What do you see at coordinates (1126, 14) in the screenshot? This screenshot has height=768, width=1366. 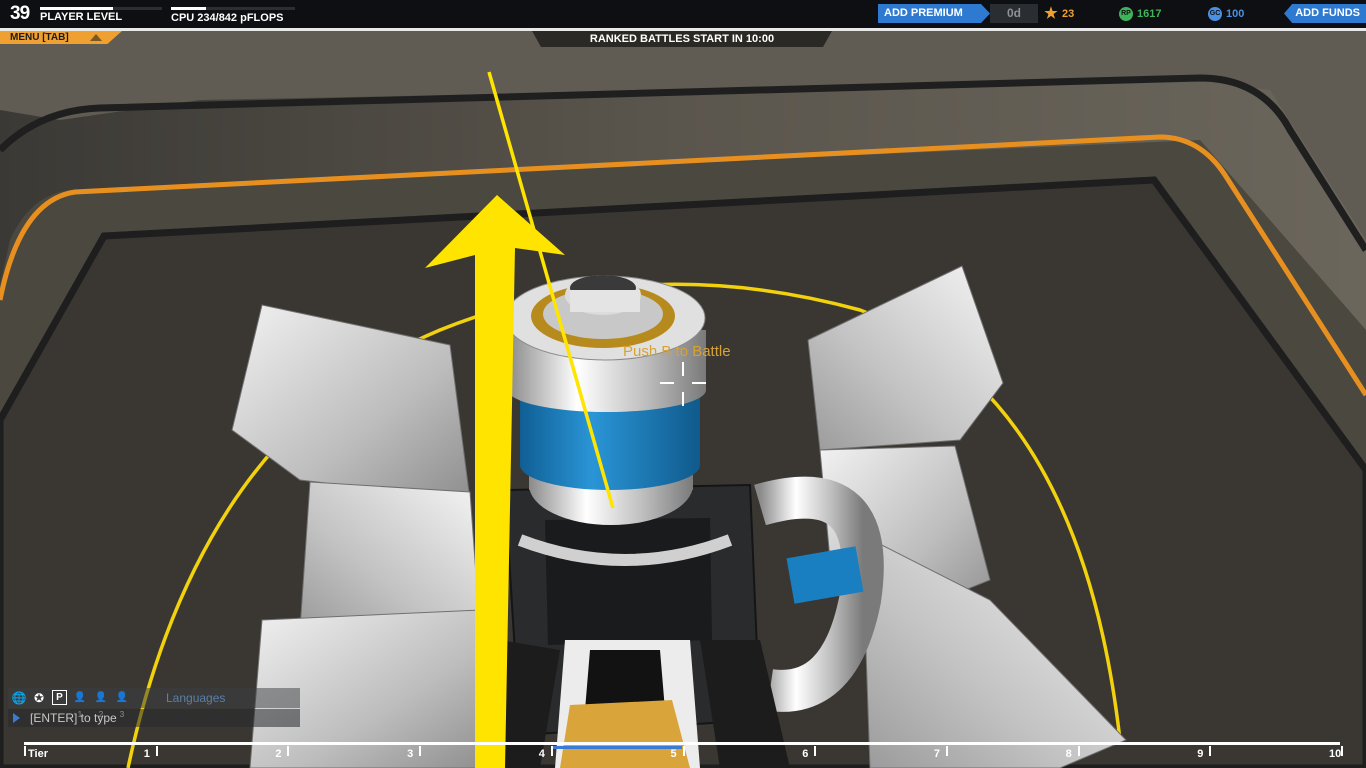 I see `rp-icon: RP` at bounding box center [1126, 14].